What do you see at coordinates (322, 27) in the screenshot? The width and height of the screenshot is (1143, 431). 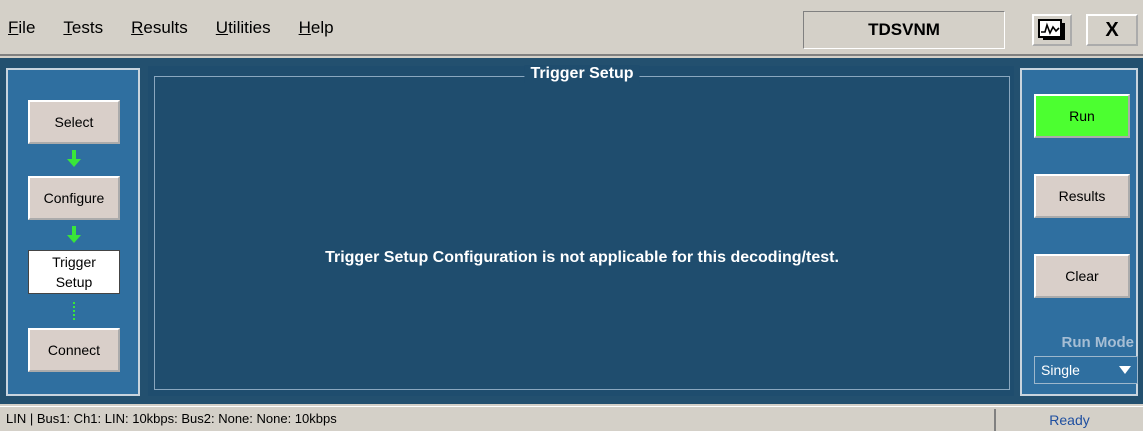 I see `menu-help-label: elp` at bounding box center [322, 27].